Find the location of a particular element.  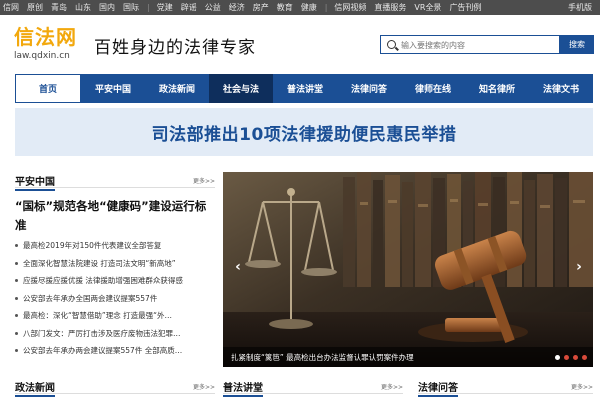

mobile-version-link: 手机版 is located at coordinates (580, 7).